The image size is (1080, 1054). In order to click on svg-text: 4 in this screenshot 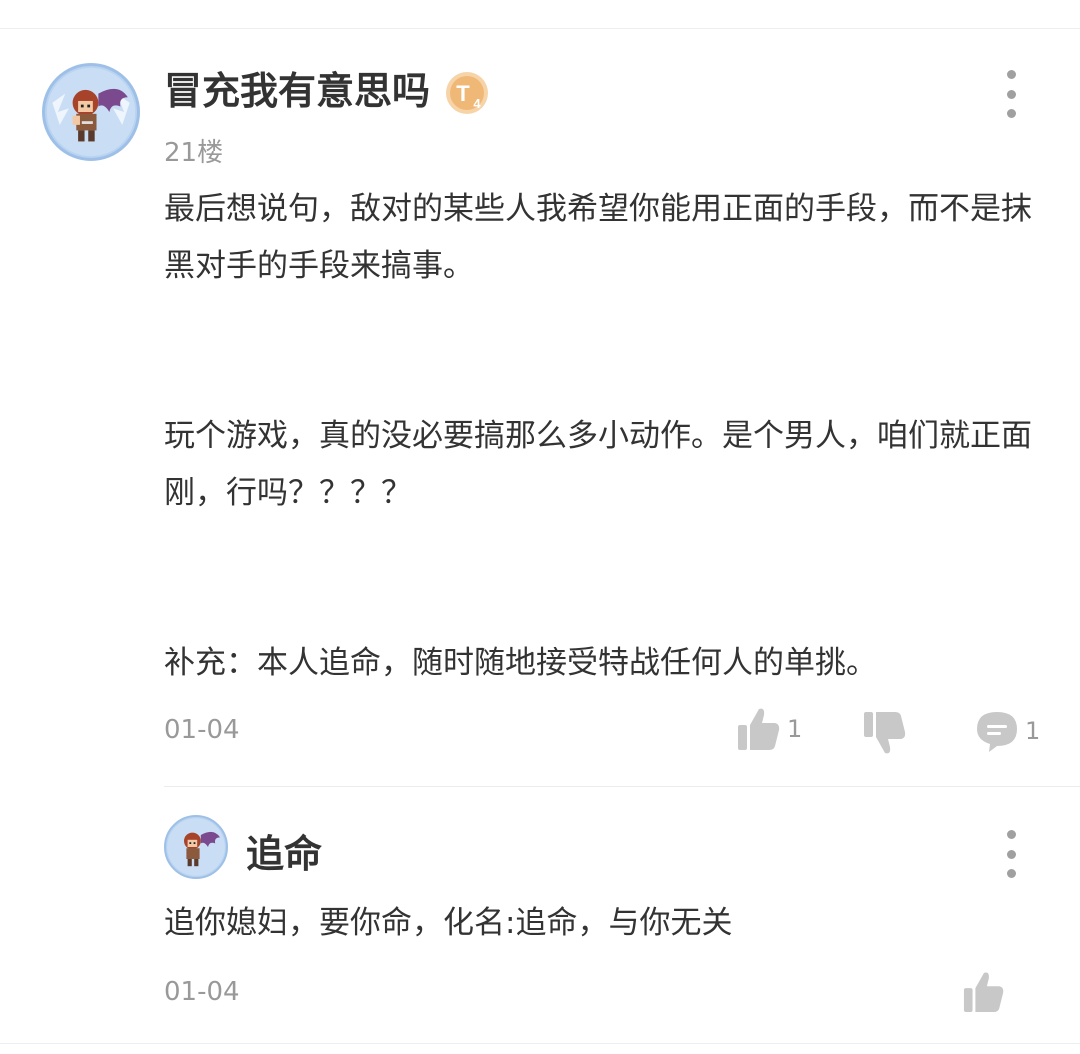, I will do `click(477, 103)`.